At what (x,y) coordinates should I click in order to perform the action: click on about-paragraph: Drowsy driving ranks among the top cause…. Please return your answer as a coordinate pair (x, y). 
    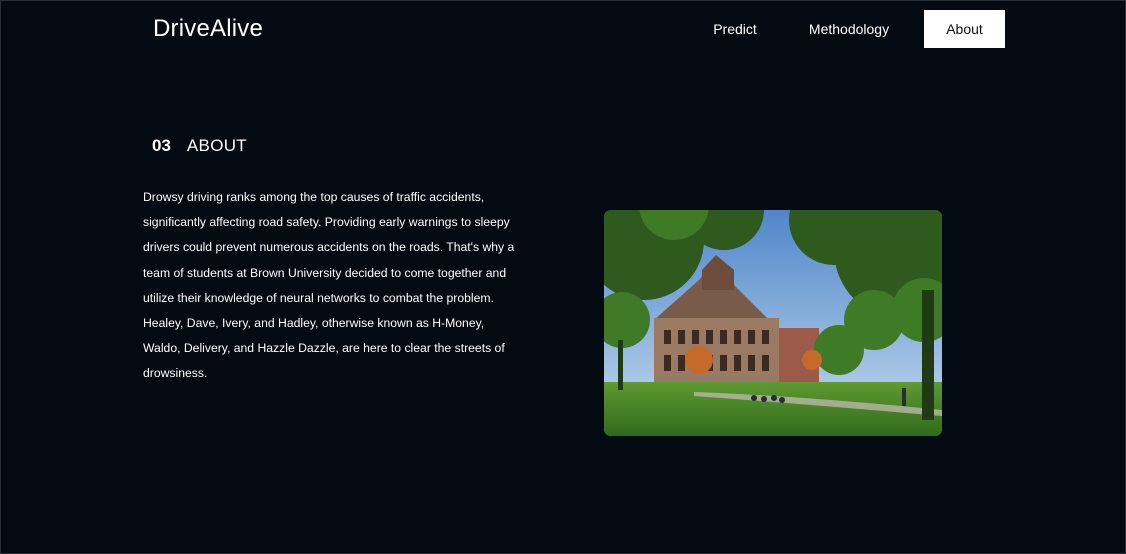
    Looking at the image, I should click on (329, 285).